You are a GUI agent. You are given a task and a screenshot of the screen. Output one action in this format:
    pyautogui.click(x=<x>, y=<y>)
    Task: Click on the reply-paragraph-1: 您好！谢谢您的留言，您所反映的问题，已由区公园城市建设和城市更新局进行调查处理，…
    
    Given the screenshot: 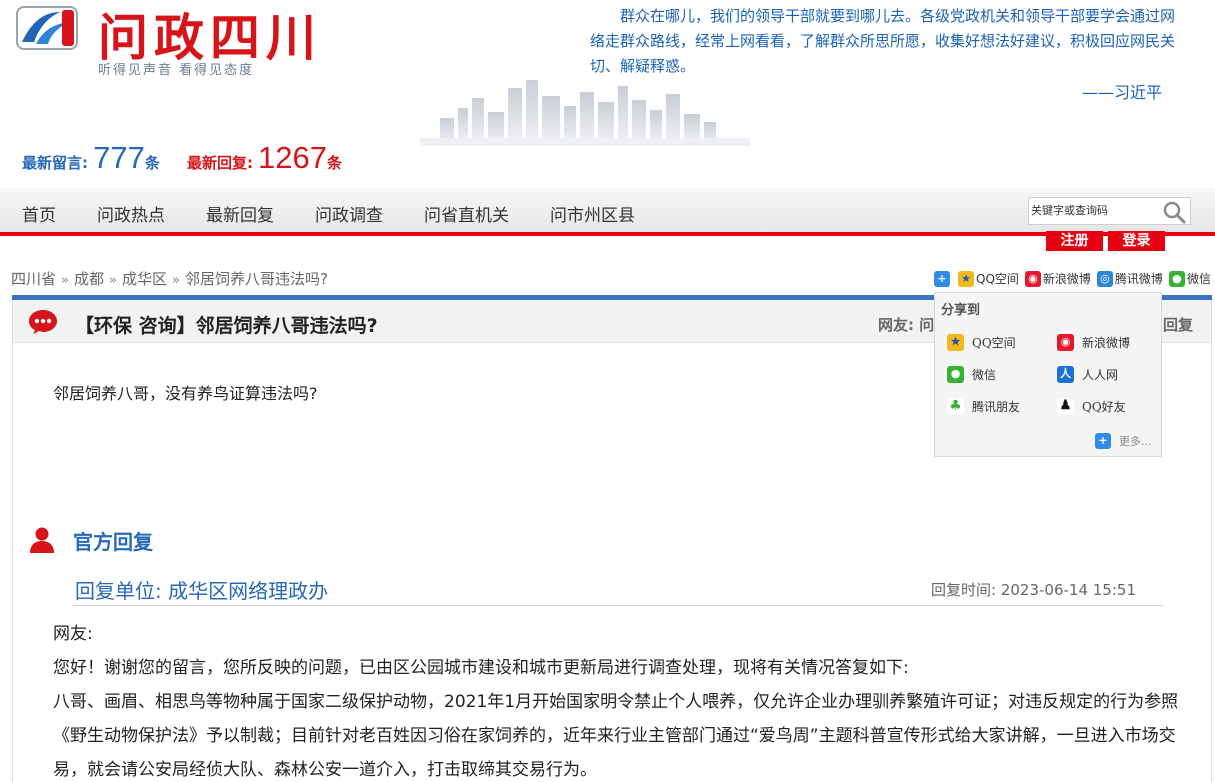 What is the action you would take?
    pyautogui.click(x=481, y=668)
    